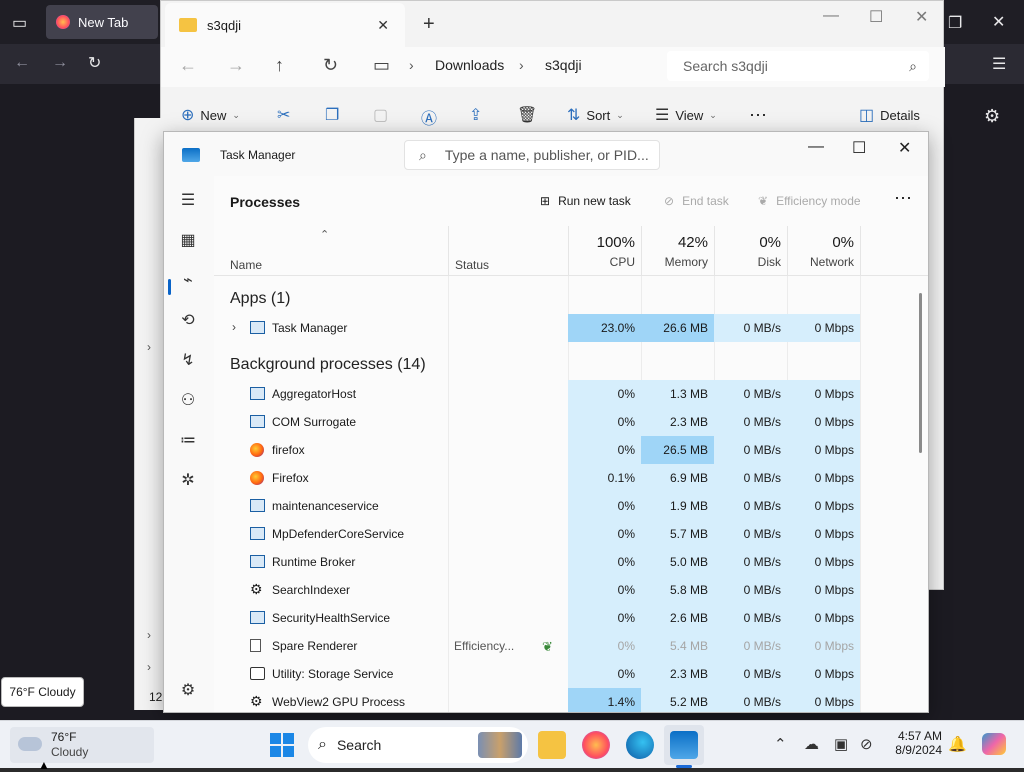 Image resolution: width=1024 pixels, height=772 pixels. What do you see at coordinates (508, 251) in the screenshot?
I see `column-status: Status` at bounding box center [508, 251].